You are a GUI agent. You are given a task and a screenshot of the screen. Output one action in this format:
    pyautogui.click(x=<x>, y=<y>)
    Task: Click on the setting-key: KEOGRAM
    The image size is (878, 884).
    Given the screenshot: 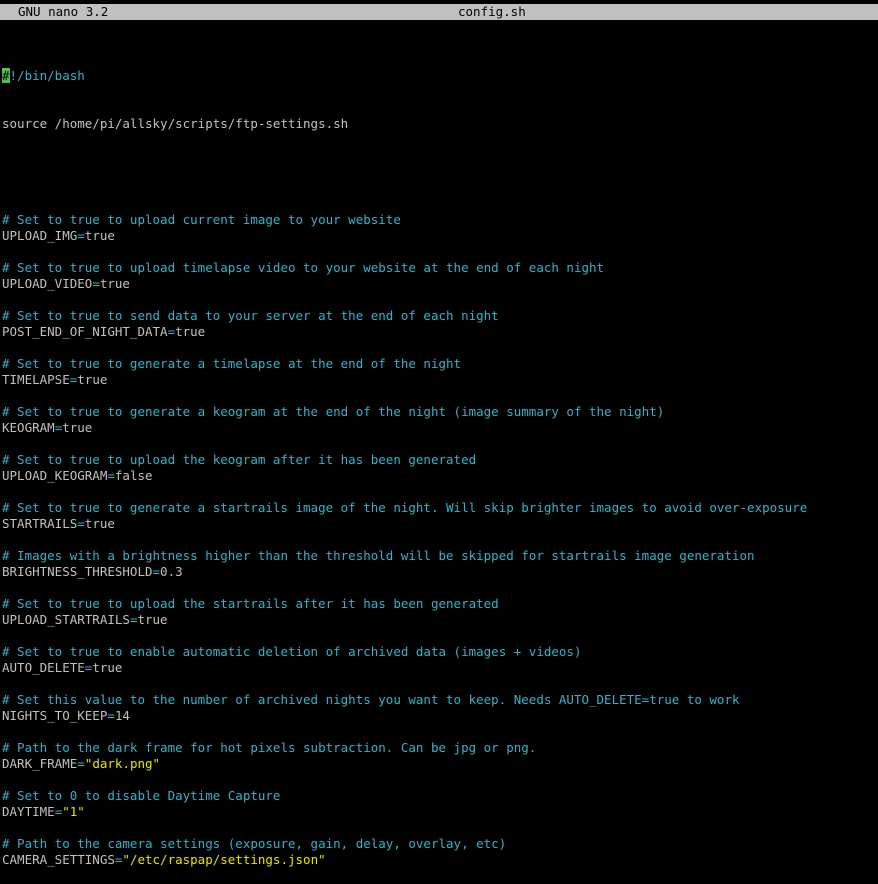 What is the action you would take?
    pyautogui.click(x=28, y=427)
    